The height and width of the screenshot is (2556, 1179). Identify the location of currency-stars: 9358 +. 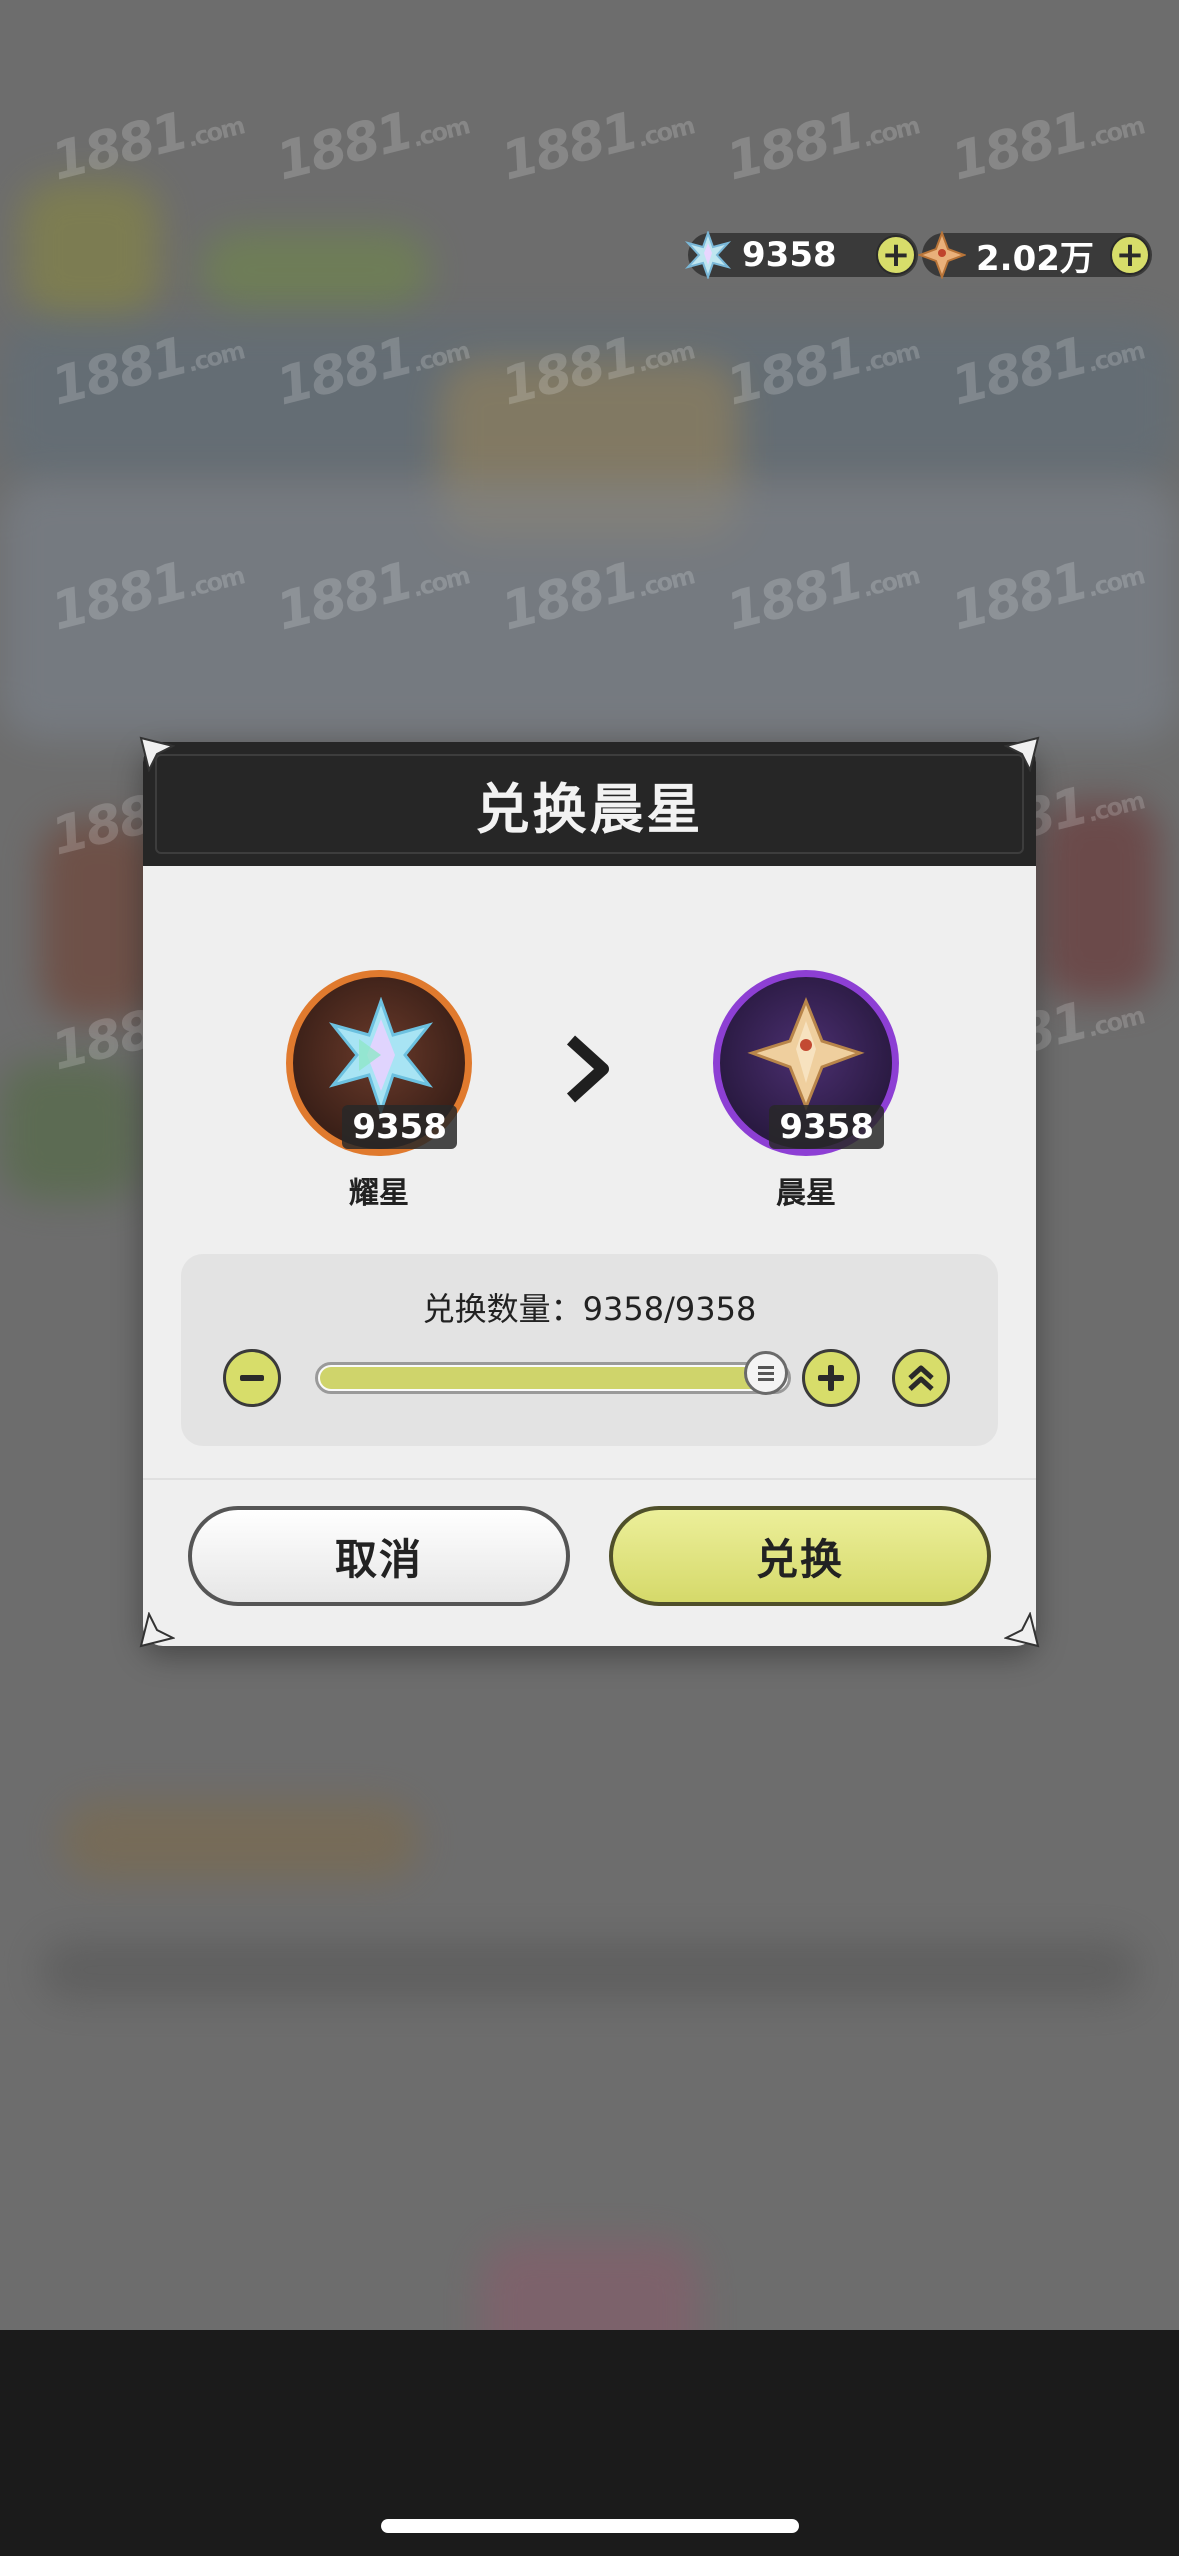
(801, 255).